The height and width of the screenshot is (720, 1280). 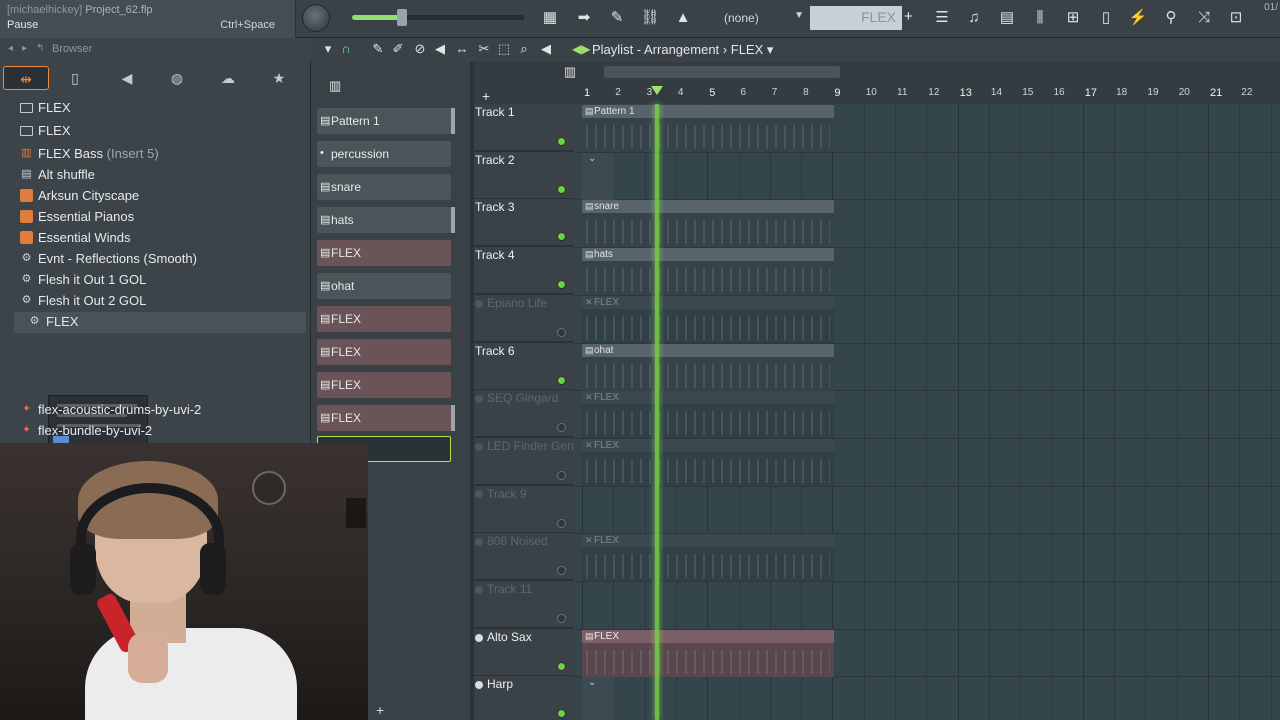 What do you see at coordinates (524, 414) in the screenshot?
I see `track-header: SEQ Gingard` at bounding box center [524, 414].